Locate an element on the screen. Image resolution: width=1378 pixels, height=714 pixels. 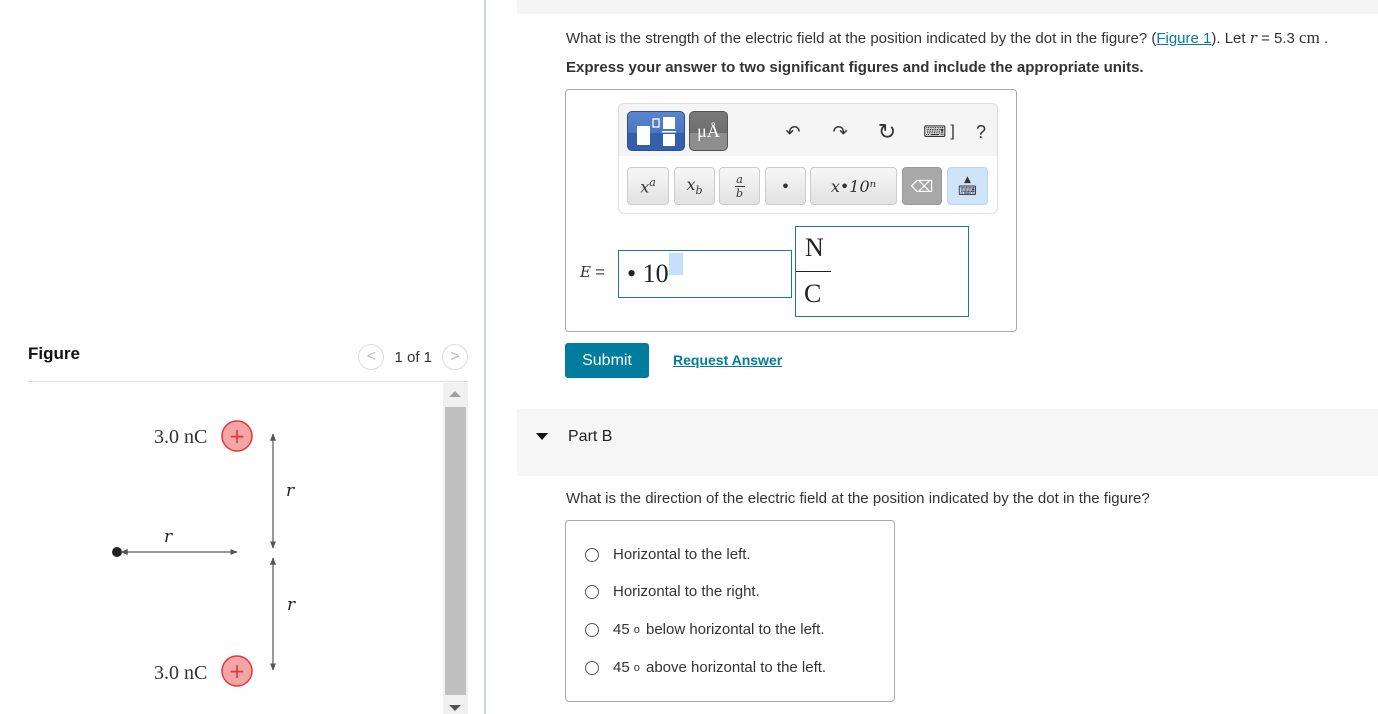
templates-button is located at coordinates (656, 131).